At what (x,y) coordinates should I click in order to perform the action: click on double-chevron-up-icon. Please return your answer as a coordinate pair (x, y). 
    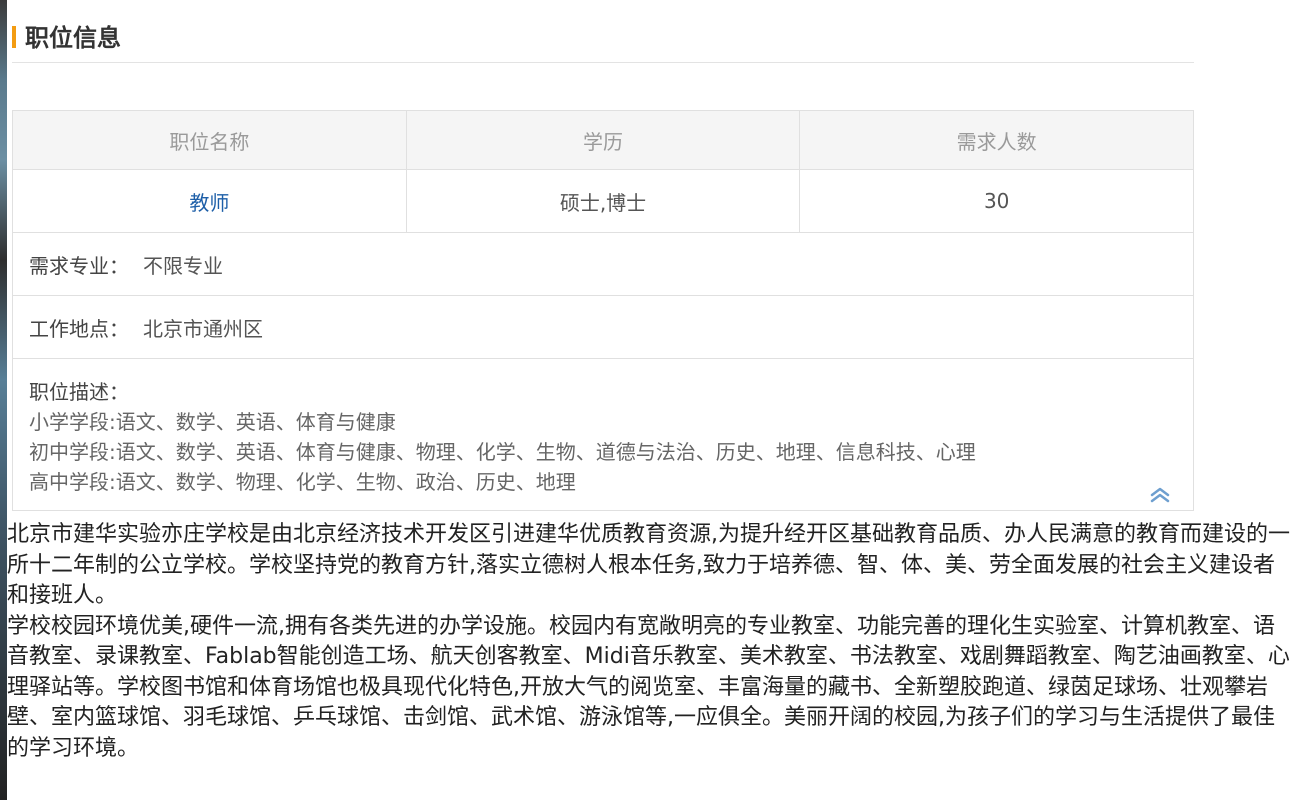
    Looking at the image, I should click on (1160, 492).